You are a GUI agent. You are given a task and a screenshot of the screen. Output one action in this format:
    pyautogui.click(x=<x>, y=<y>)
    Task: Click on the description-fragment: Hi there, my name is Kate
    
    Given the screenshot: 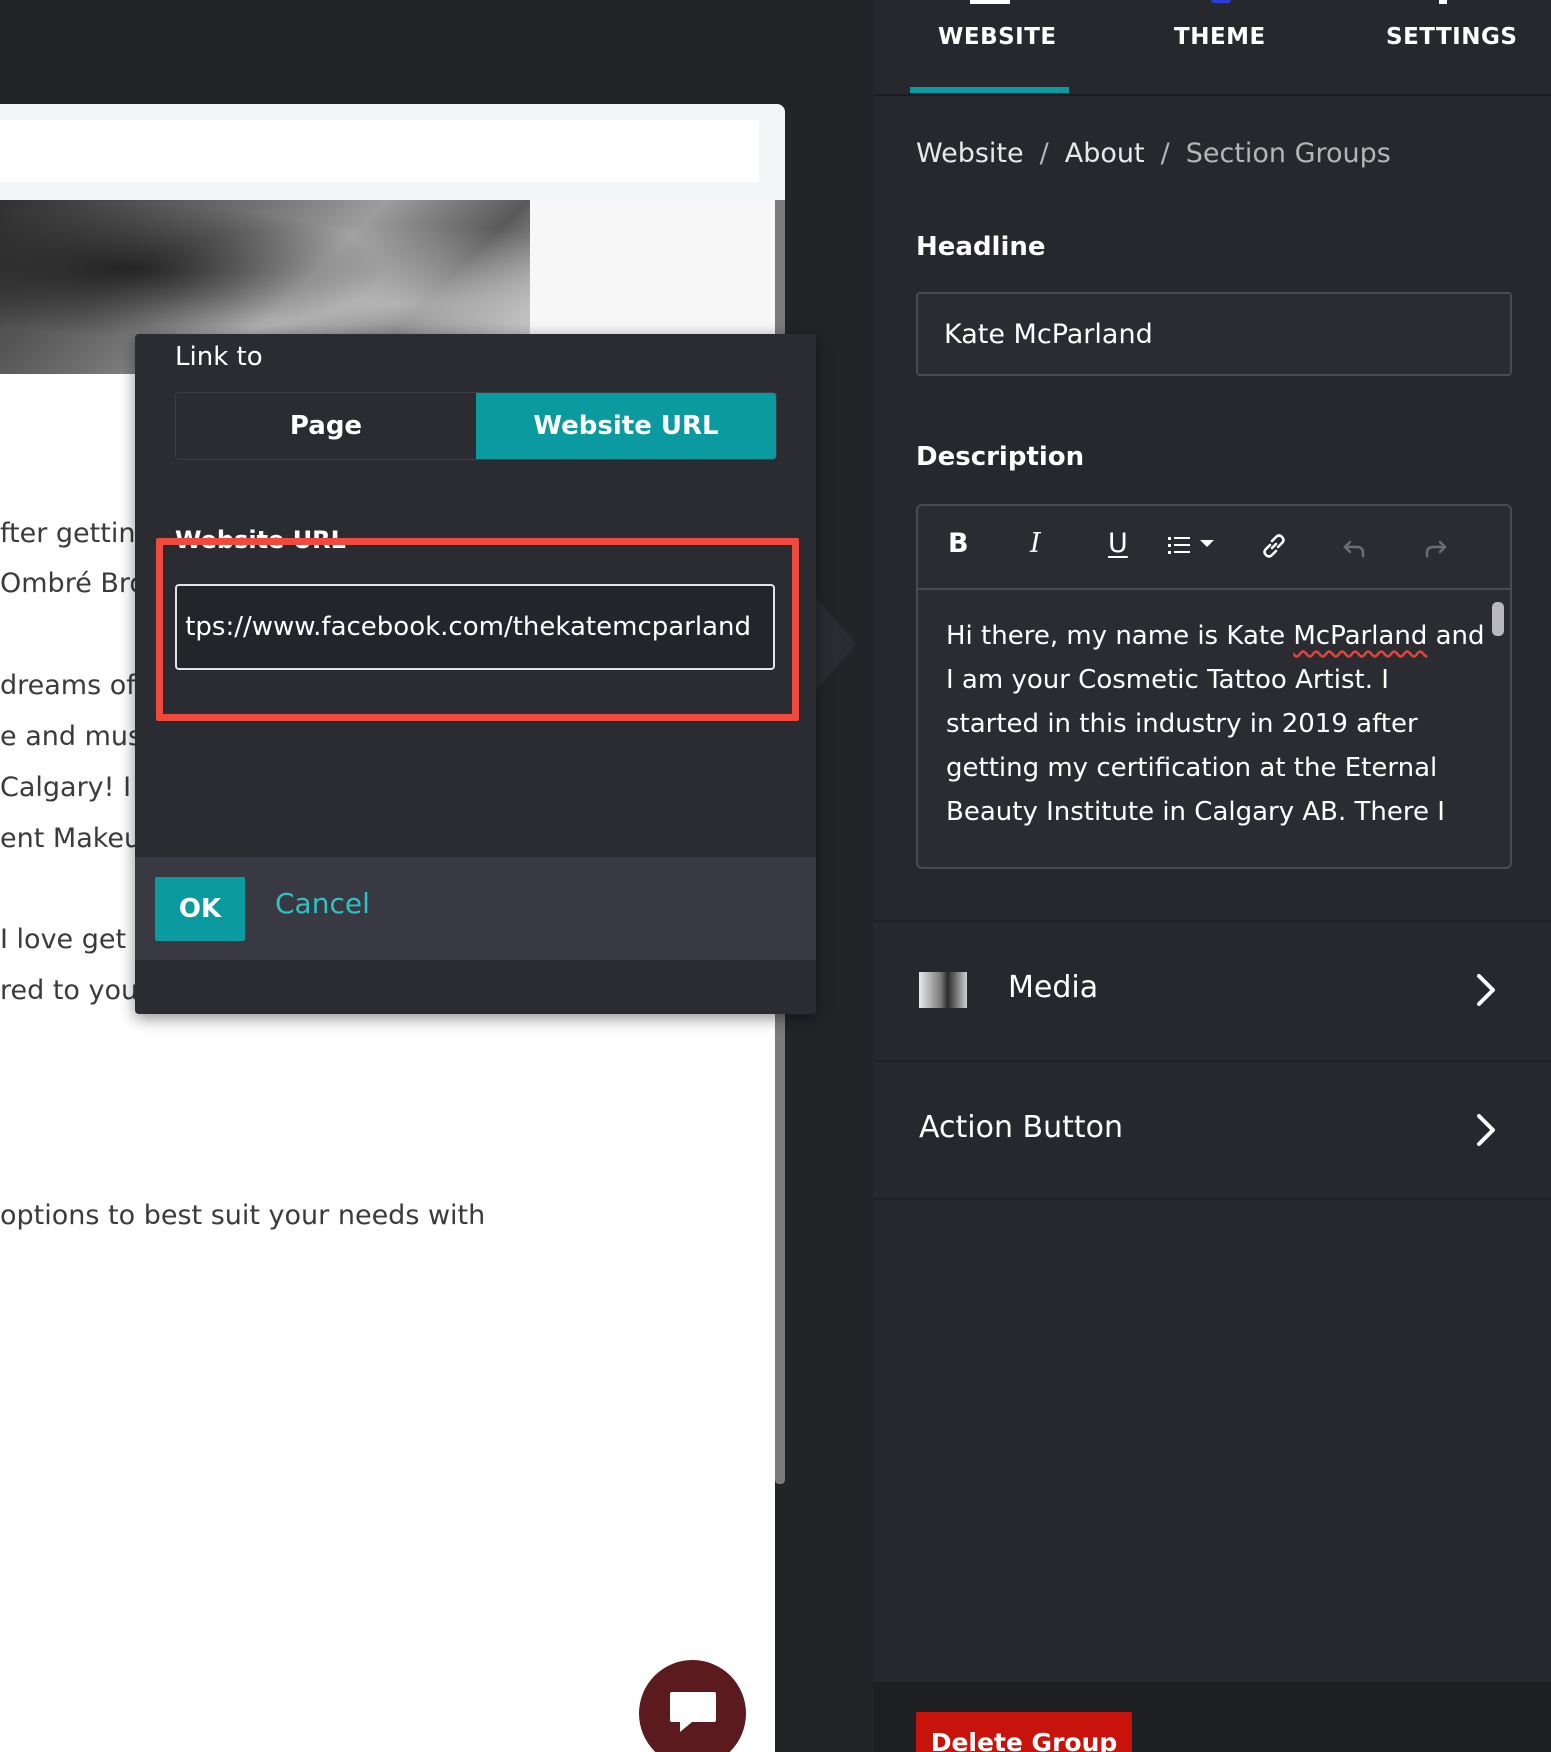 What is the action you would take?
    pyautogui.click(x=1120, y=636)
    